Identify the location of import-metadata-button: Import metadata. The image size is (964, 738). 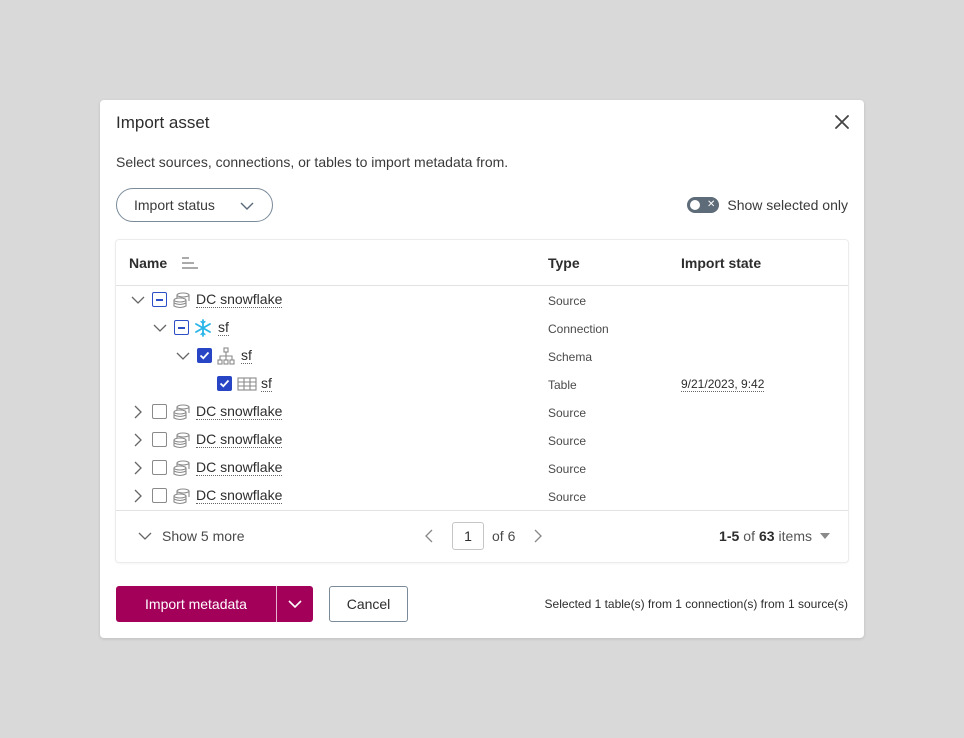
(214, 604).